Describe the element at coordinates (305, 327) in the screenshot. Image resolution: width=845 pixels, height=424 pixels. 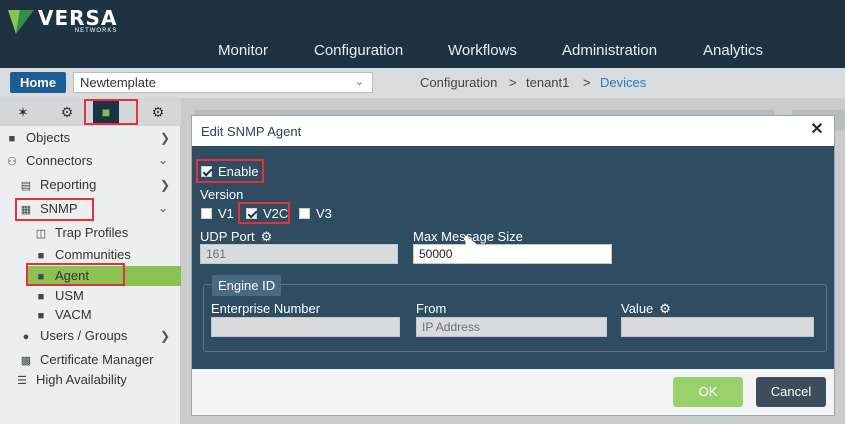
I see `enterprise-number-field` at that location.